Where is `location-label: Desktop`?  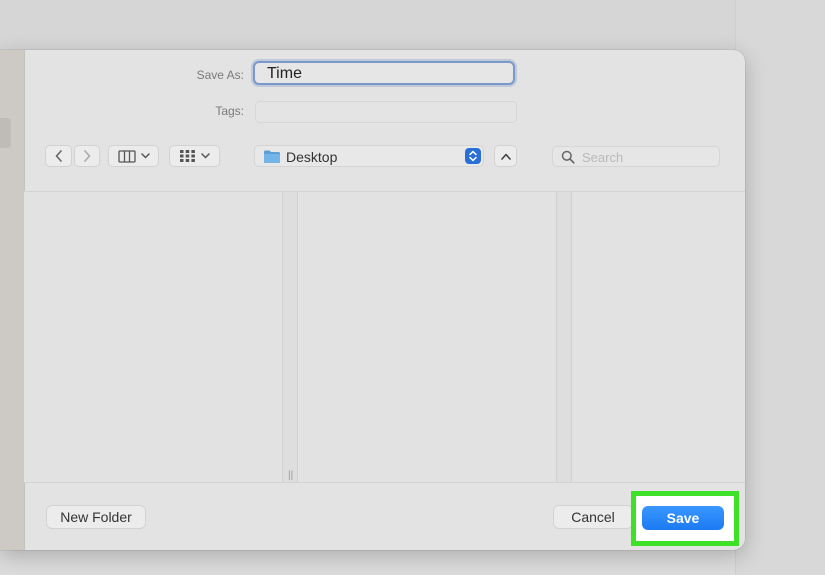
location-label: Desktop is located at coordinates (312, 157).